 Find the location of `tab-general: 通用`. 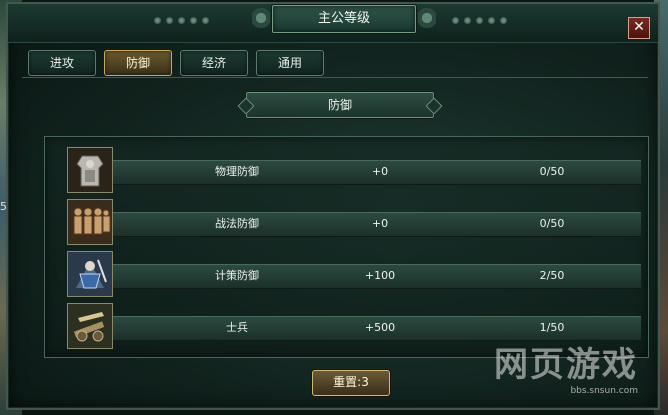

tab-general: 通用 is located at coordinates (290, 63).